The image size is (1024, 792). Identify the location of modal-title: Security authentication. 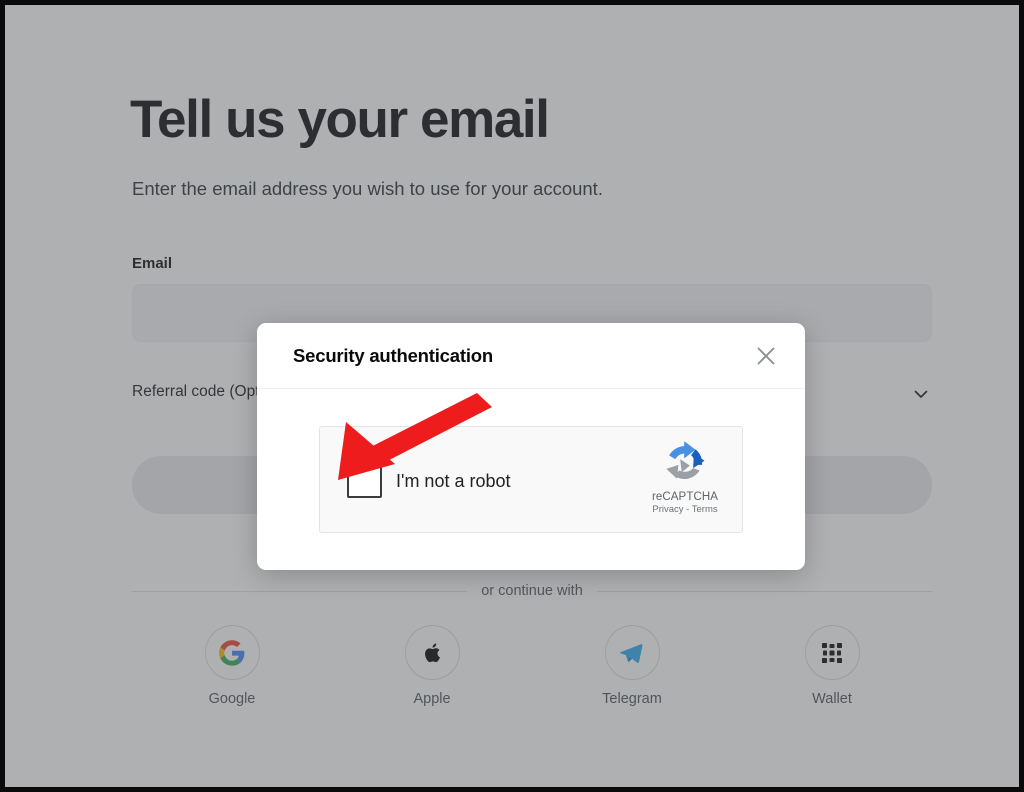
(393, 355).